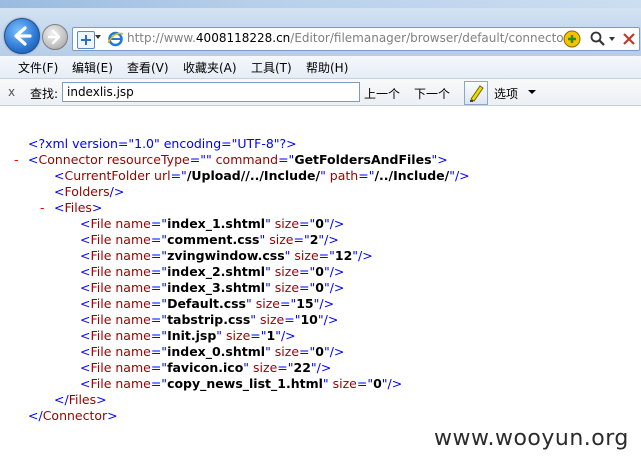 The height and width of the screenshot is (470, 641). I want to click on menu-tools: 工具(T), so click(271, 67).